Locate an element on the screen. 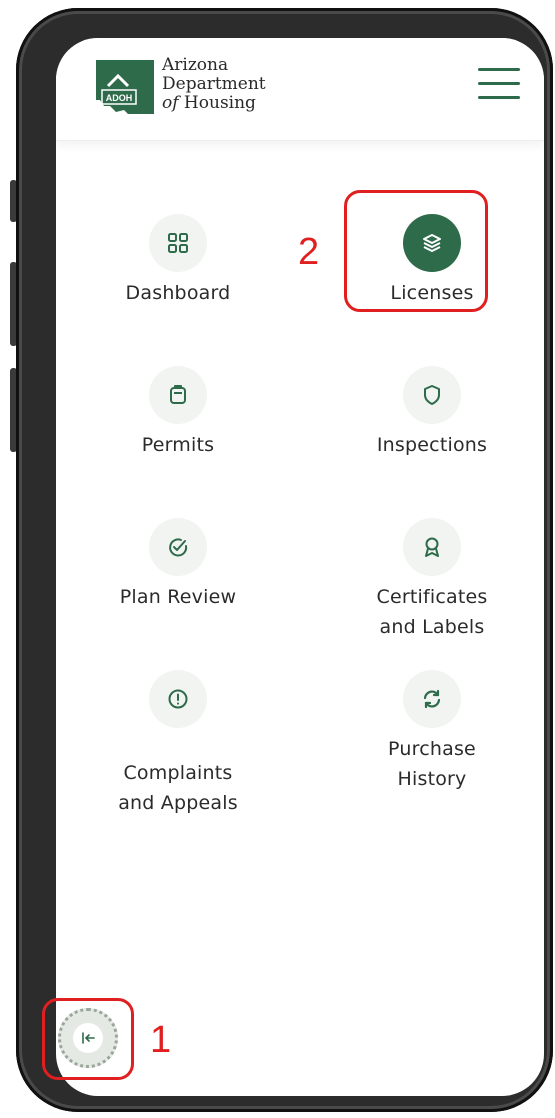 Image resolution: width=555 pixels, height=1118 pixels. logo-line-3: of Housing is located at coordinates (214, 103).